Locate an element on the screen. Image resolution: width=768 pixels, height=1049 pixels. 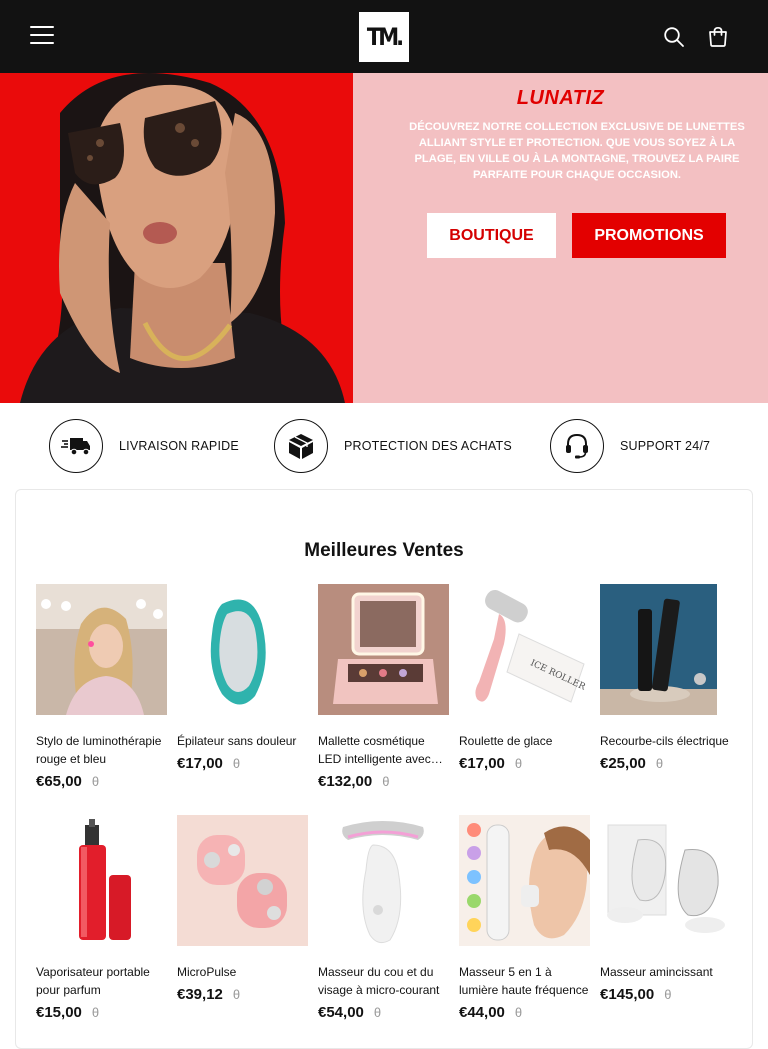
site-header: TM. is located at coordinates (384, 36).